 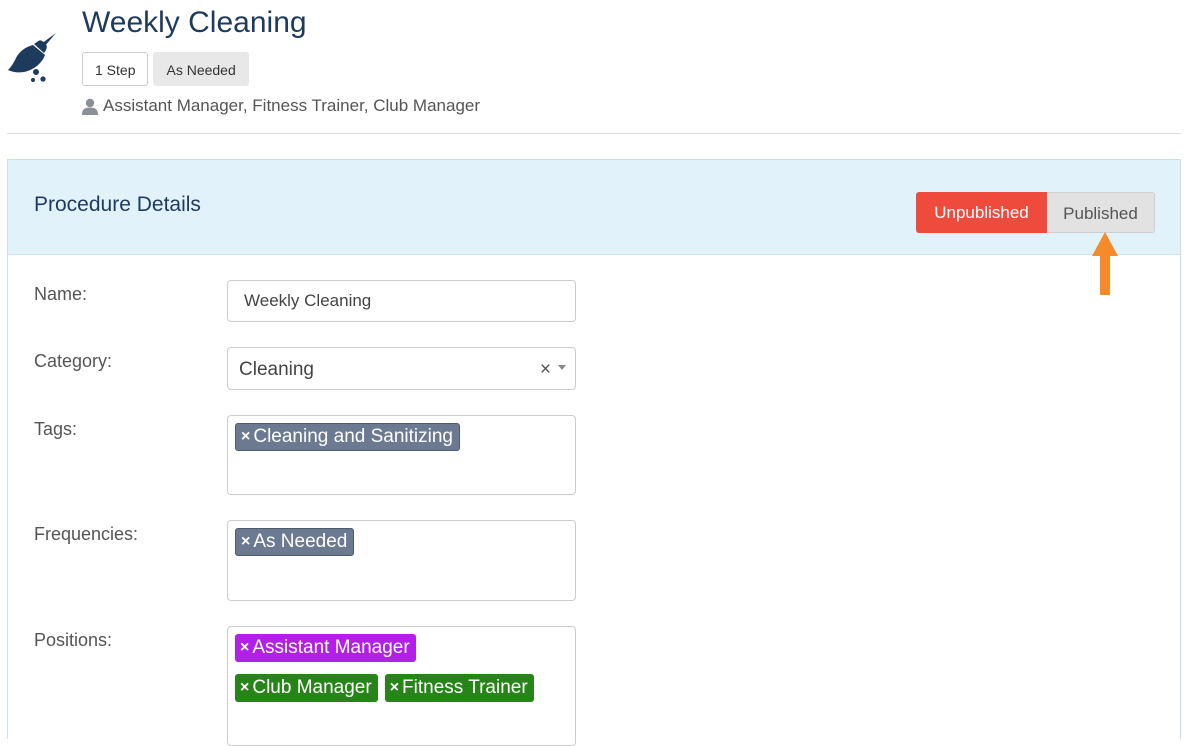 I want to click on frequency-badge: As Needed, so click(x=201, y=69).